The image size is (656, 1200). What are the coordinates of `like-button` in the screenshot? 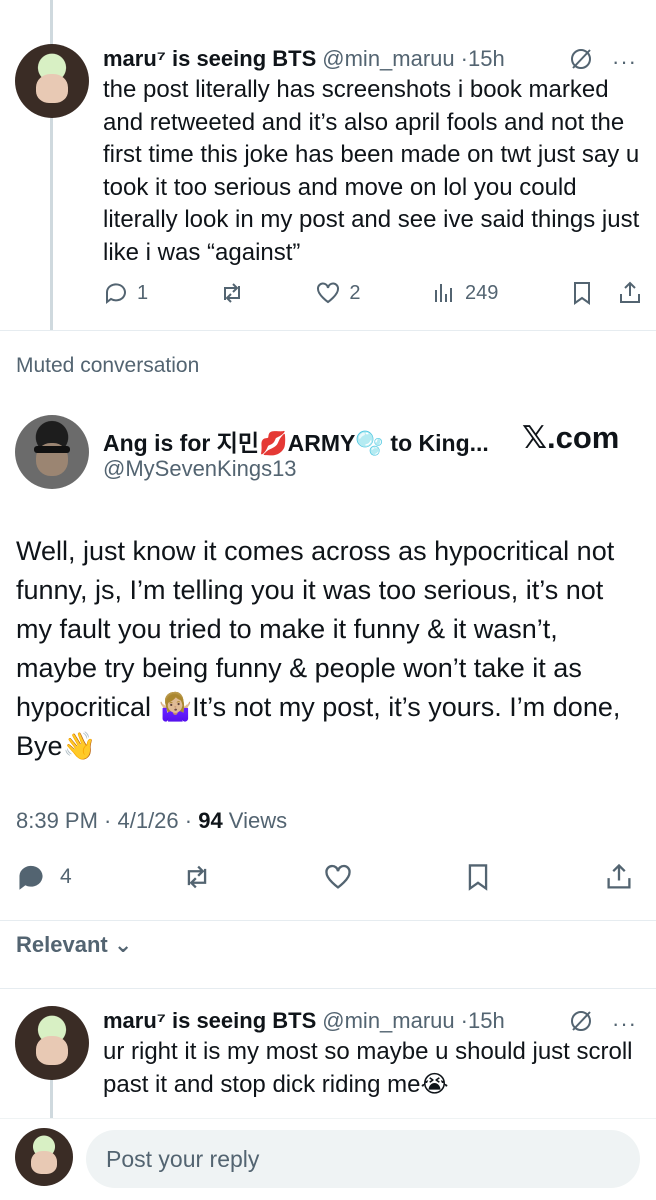 It's located at (338, 877).